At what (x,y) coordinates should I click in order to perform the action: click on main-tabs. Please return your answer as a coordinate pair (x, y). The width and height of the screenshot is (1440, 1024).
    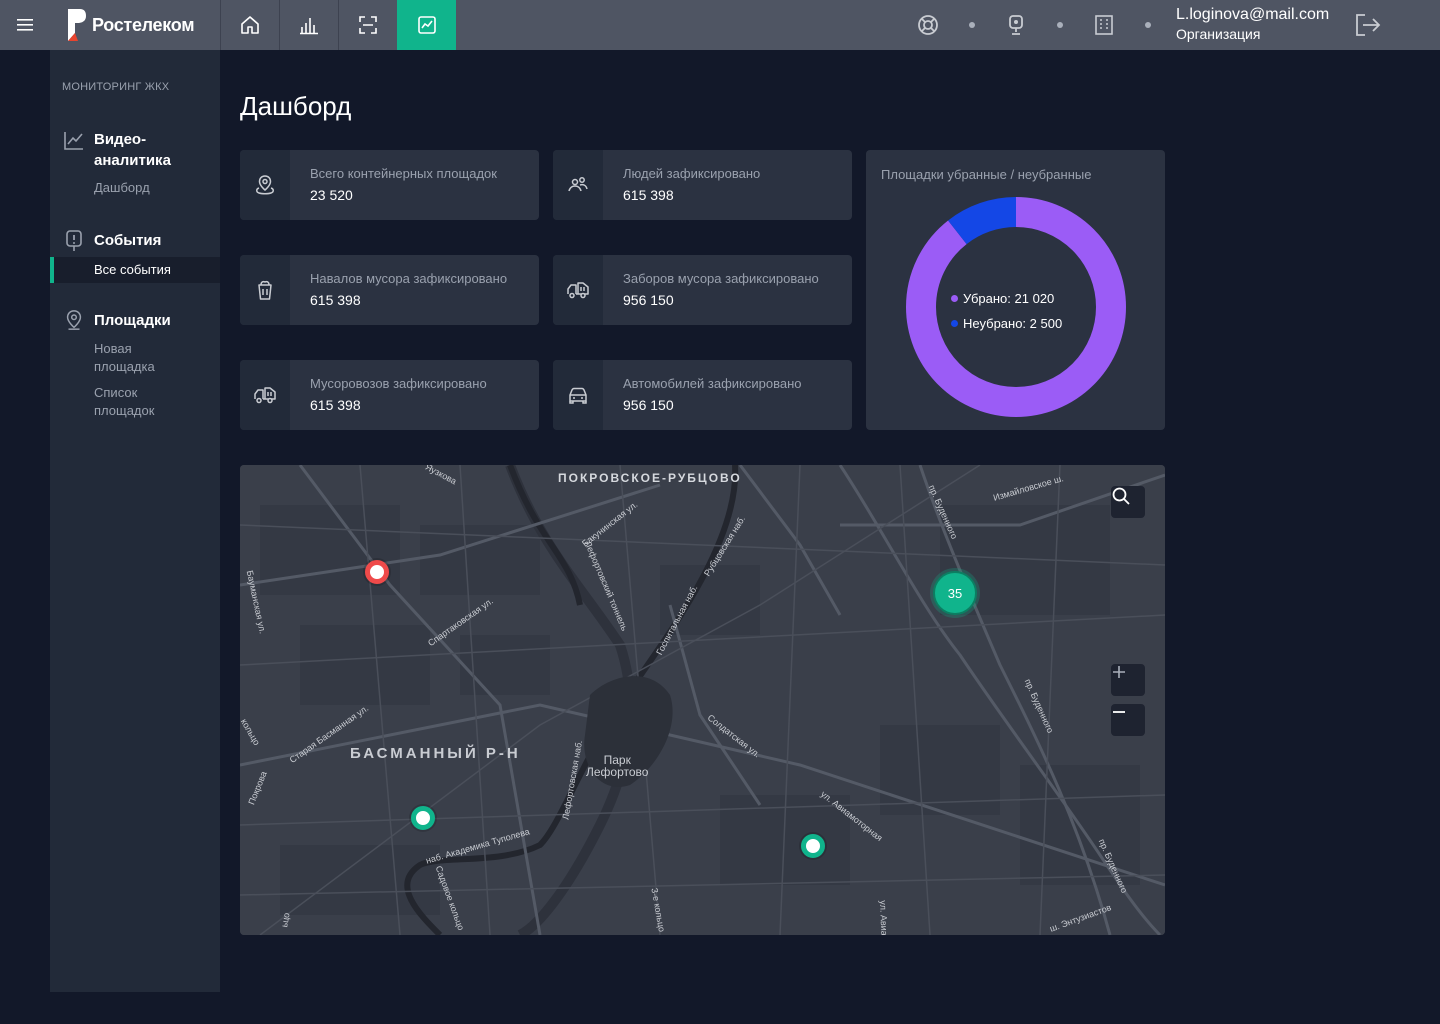
    Looking at the image, I should click on (338, 25).